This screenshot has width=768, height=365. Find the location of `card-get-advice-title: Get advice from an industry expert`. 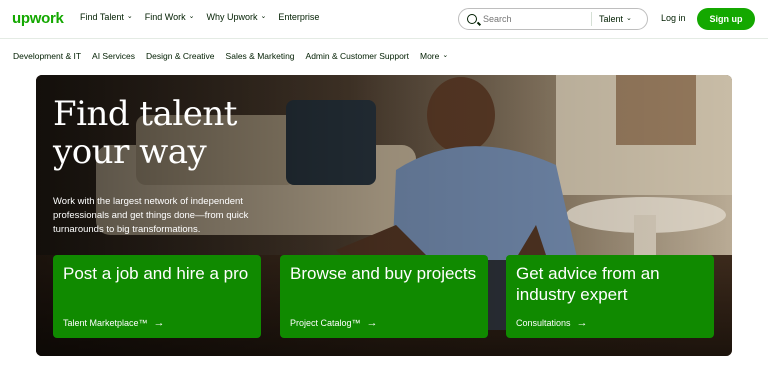

card-get-advice-title: Get advice from an industry expert is located at coordinates (588, 284).